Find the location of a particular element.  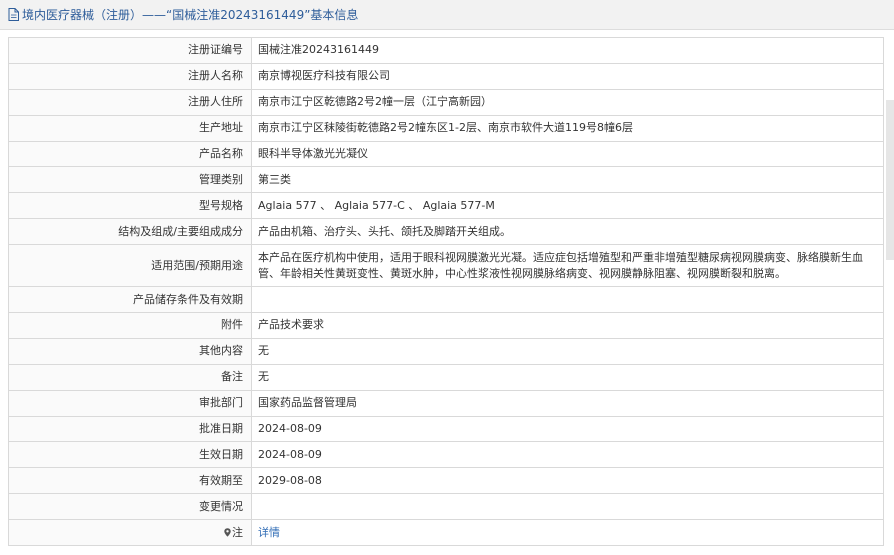

row-label: 结构及组成/主要组成成分 is located at coordinates (130, 232).